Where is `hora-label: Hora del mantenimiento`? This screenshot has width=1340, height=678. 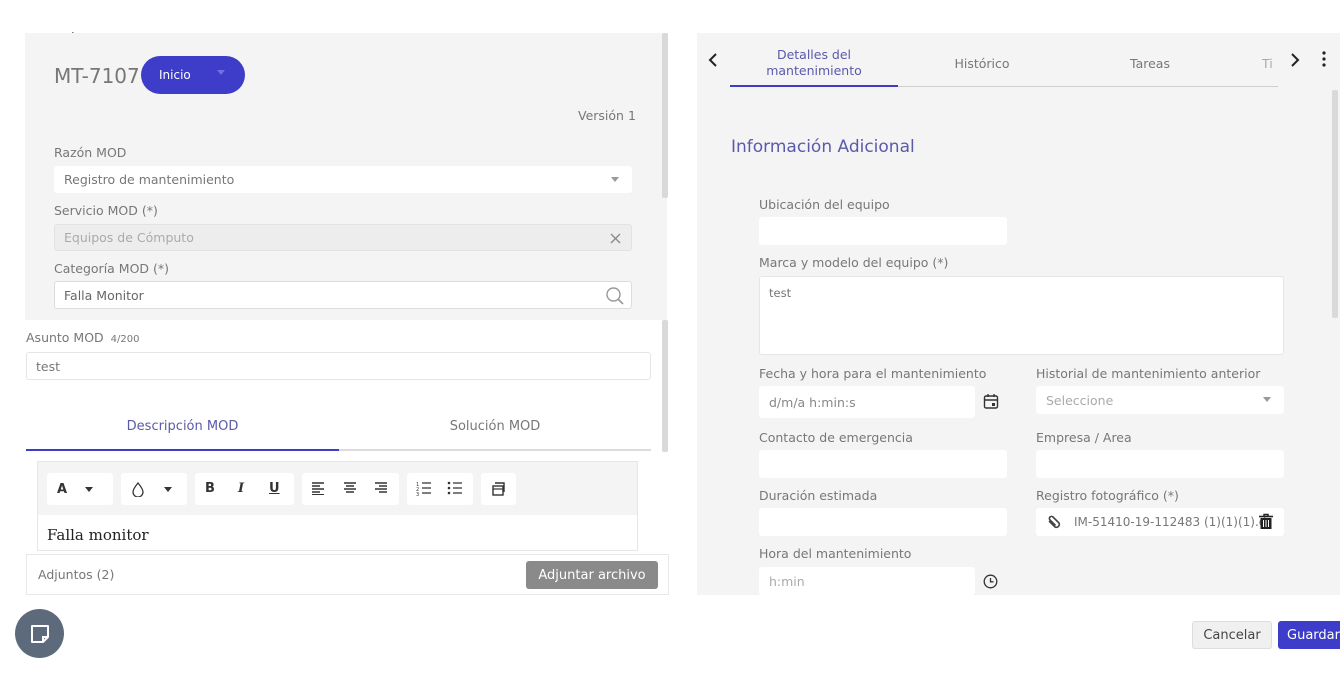 hora-label: Hora del mantenimiento is located at coordinates (835, 553).